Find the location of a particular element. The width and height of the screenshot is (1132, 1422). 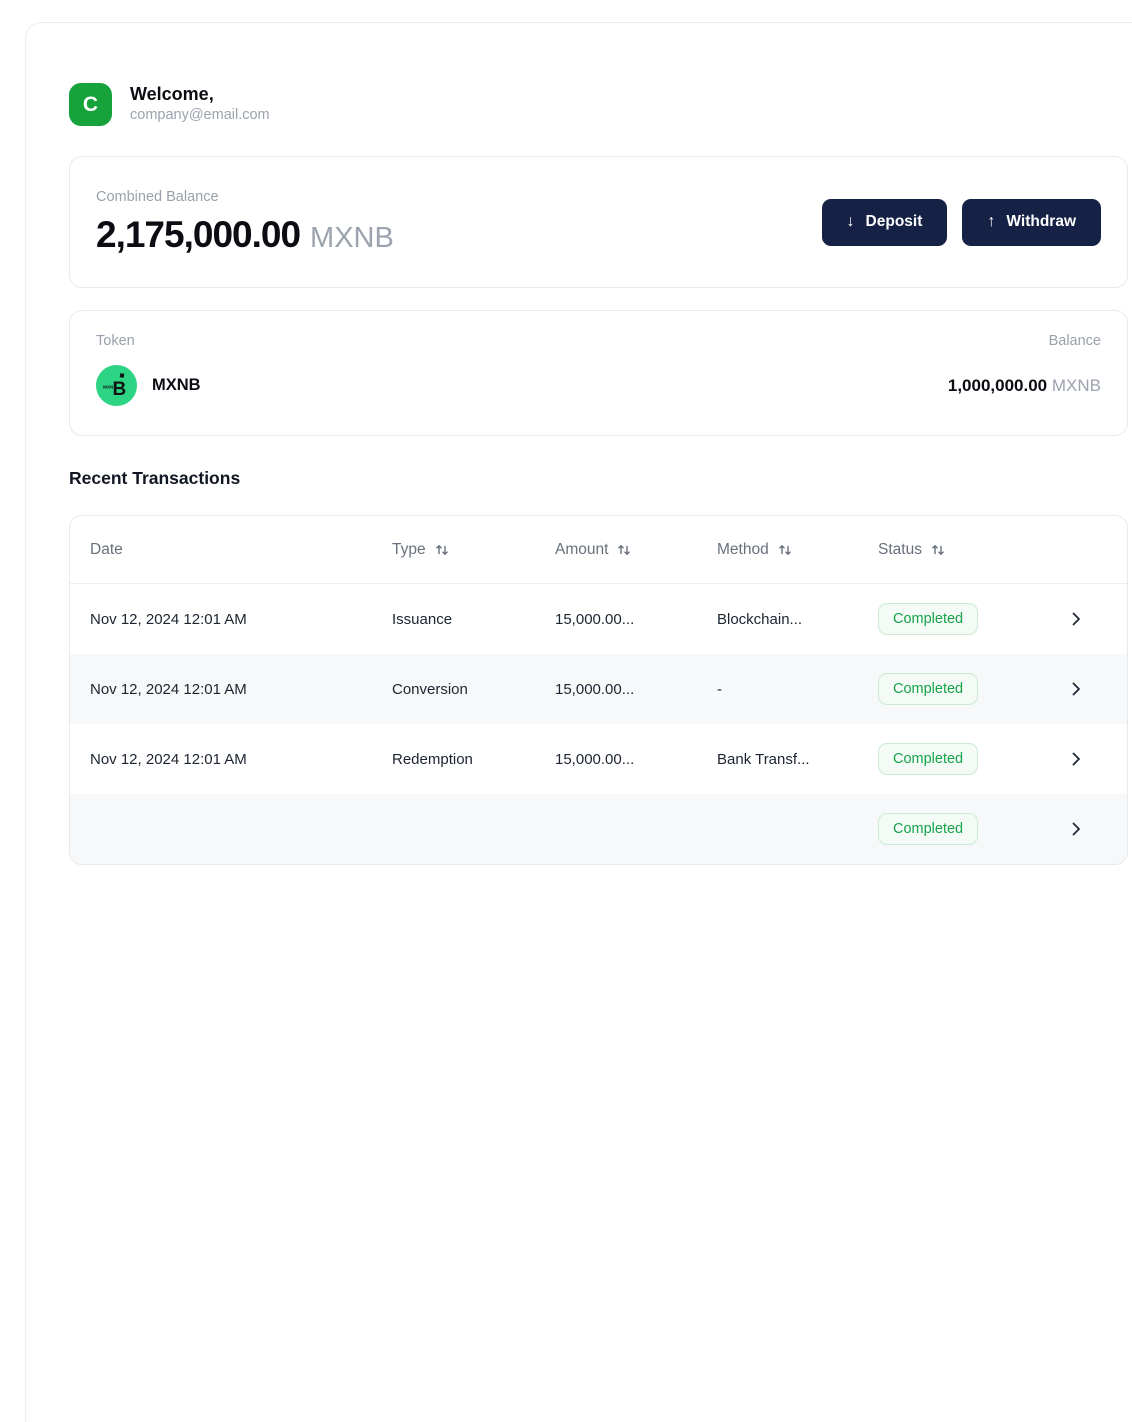

balance-amount: 2,175,000.00 is located at coordinates (198, 234).